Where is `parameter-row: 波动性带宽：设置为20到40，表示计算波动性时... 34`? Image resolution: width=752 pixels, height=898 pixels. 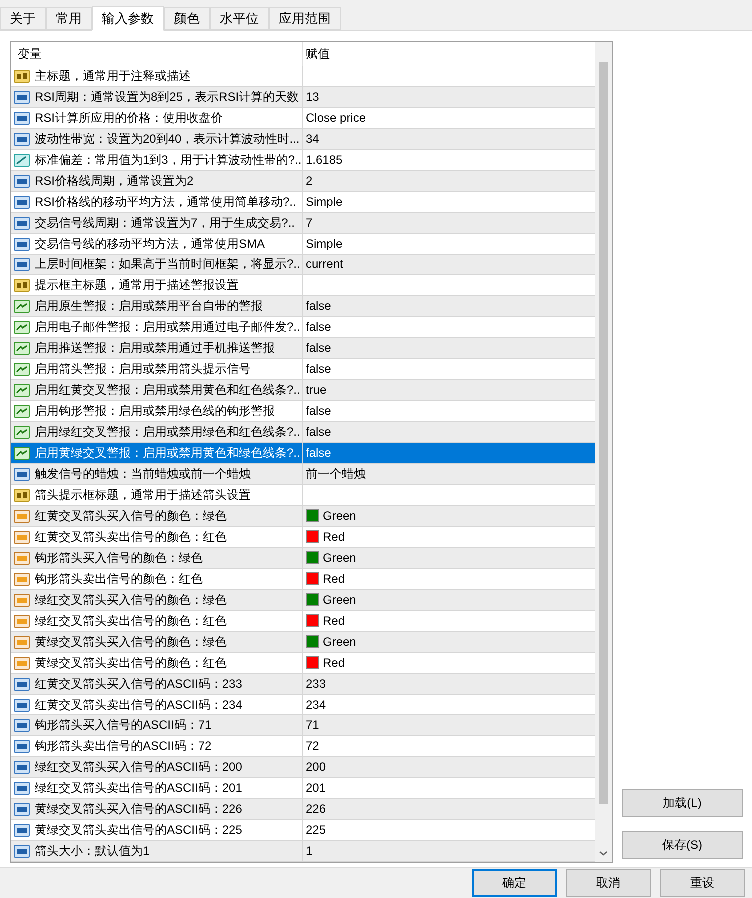 parameter-row: 波动性带宽：设置为20到40，表示计算波动性时... 34 is located at coordinates (303, 139).